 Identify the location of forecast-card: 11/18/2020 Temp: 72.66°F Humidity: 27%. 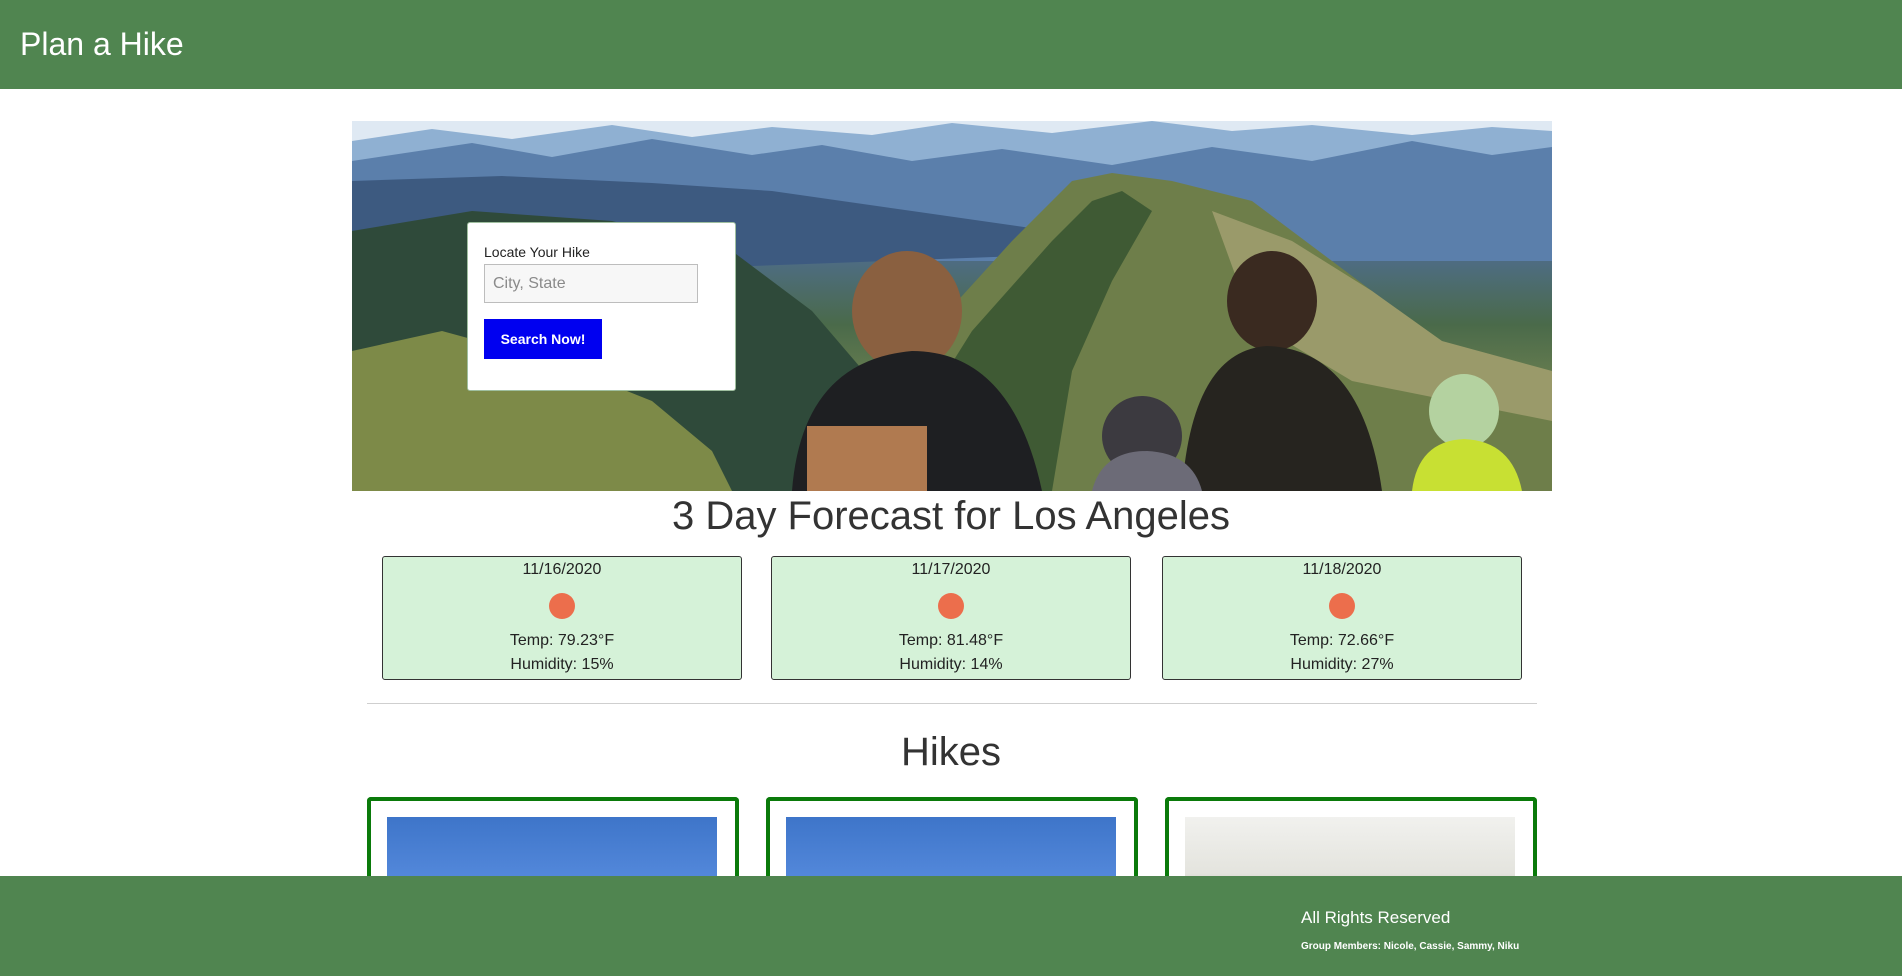
(1342, 618).